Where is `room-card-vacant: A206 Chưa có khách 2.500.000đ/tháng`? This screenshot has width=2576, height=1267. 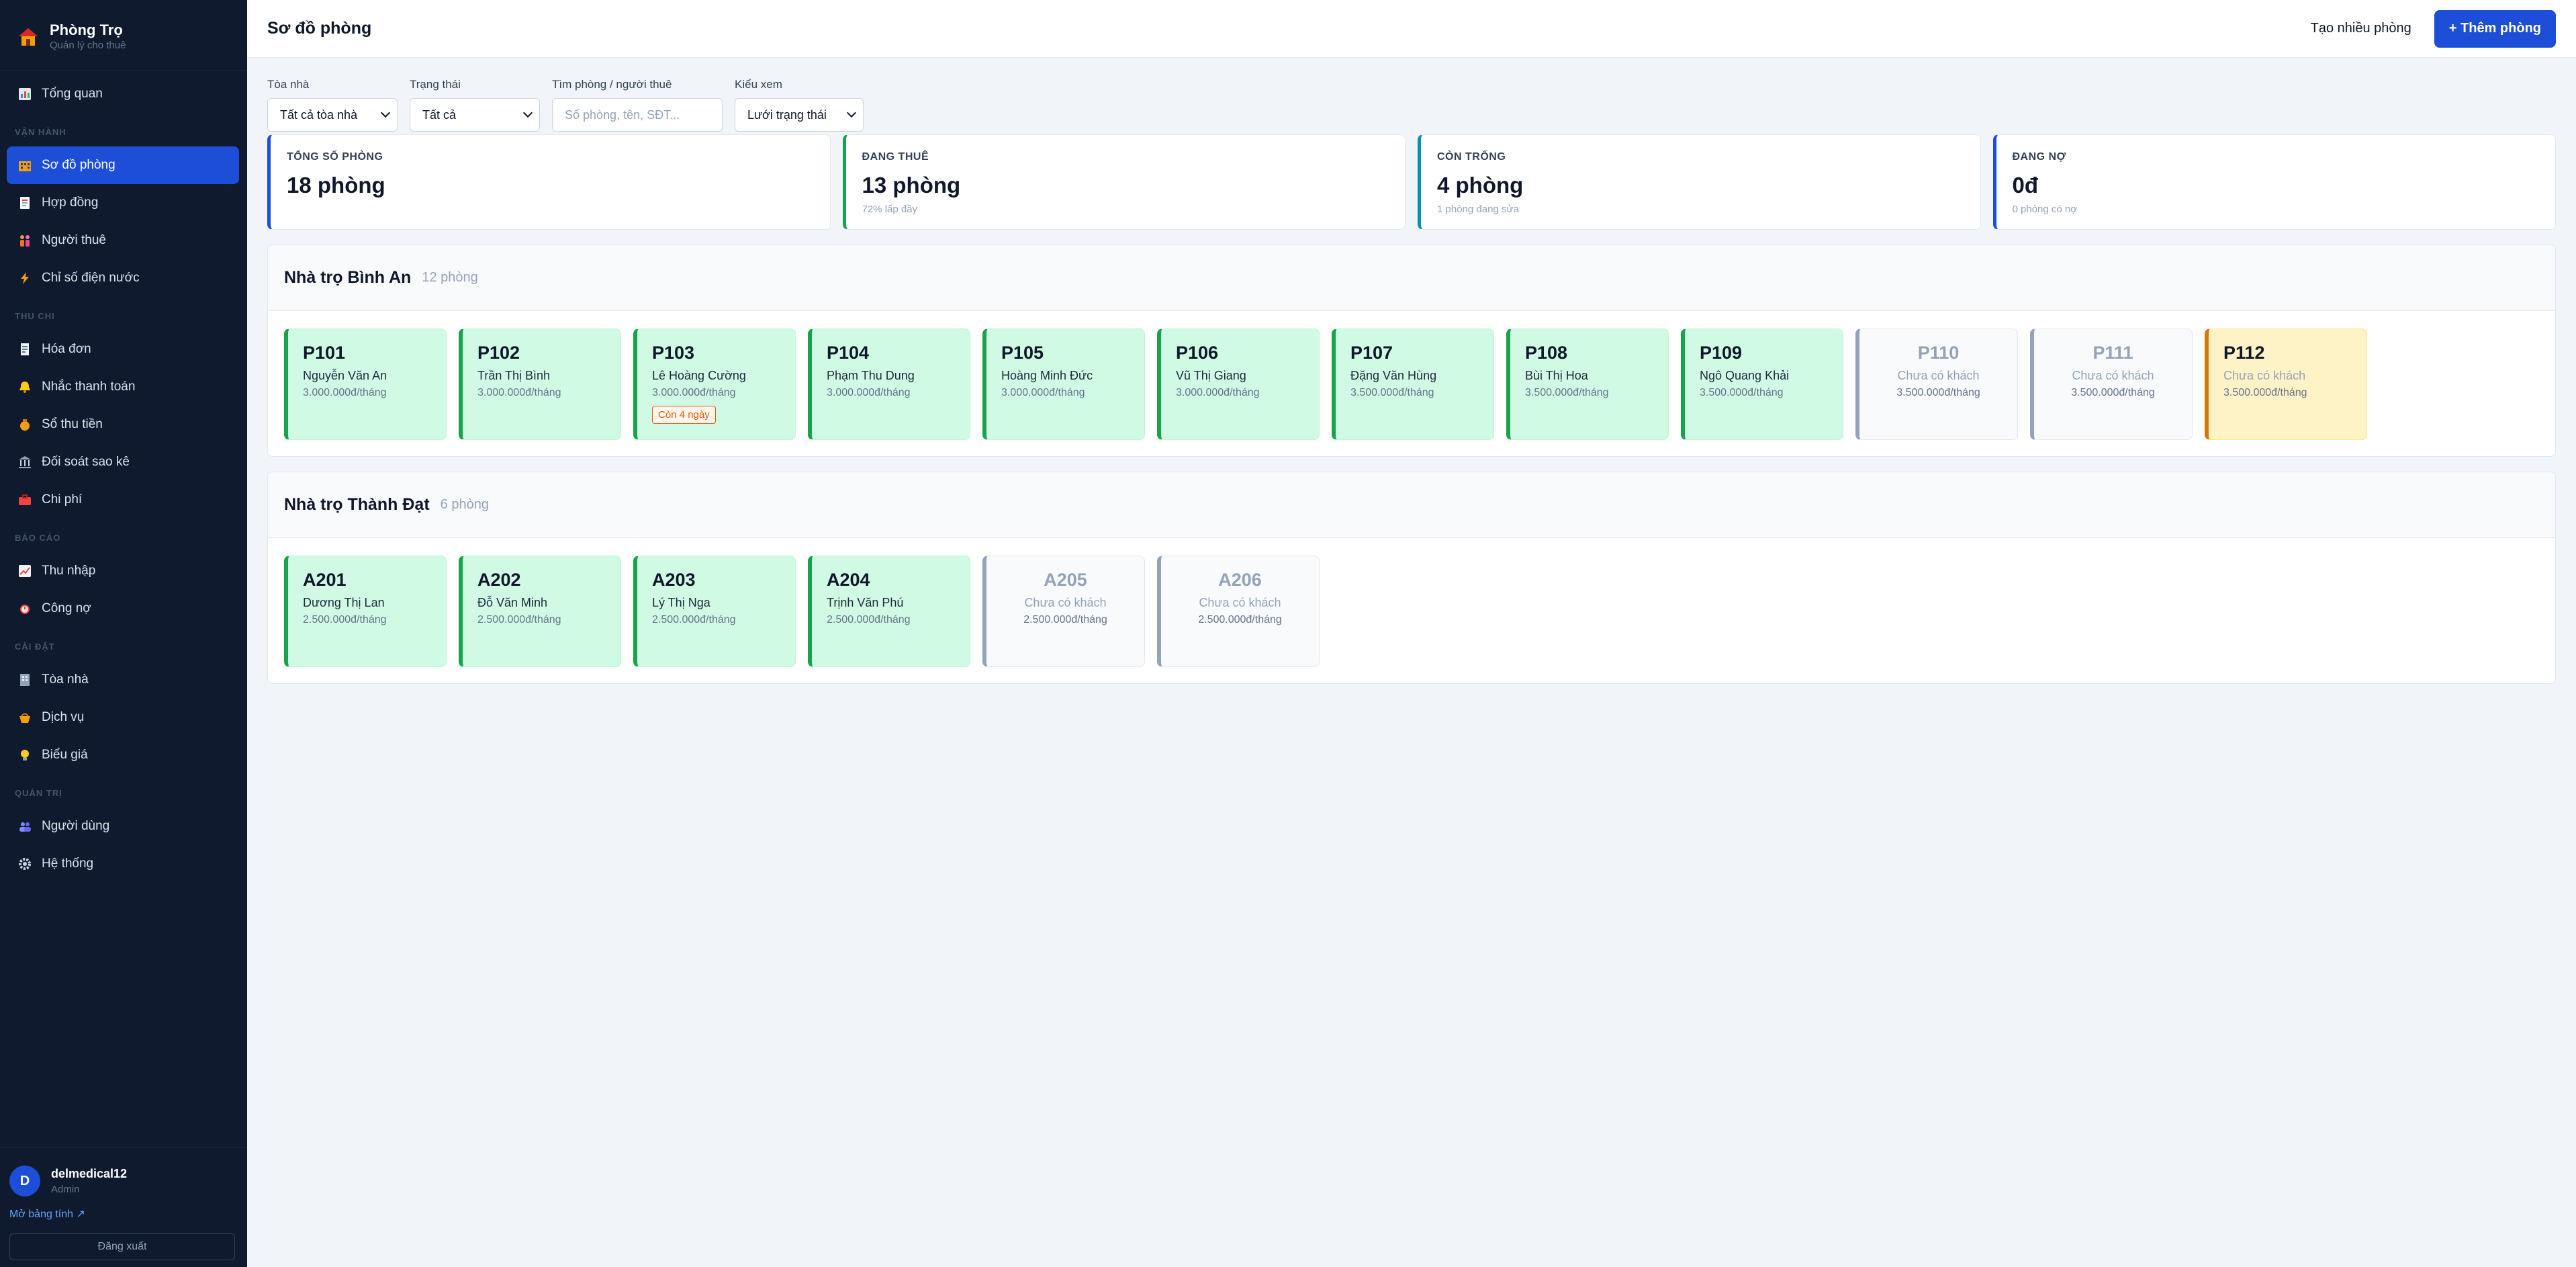 room-card-vacant: A206 Chưa có khách 2.500.000đ/tháng is located at coordinates (1238, 611).